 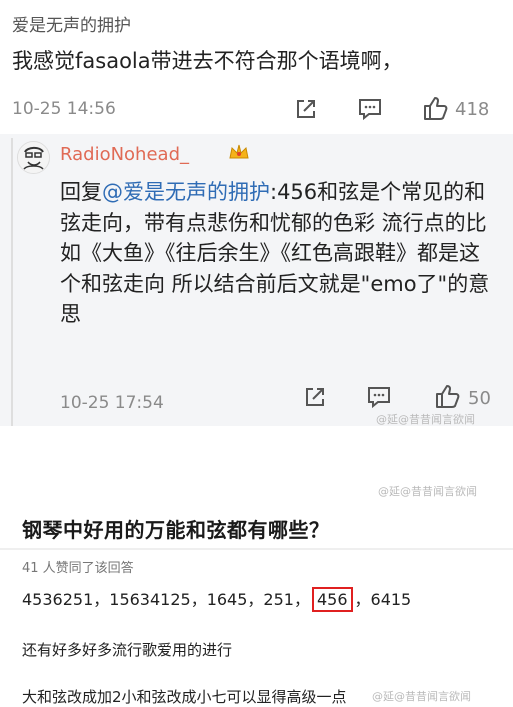 What do you see at coordinates (186, 192) in the screenshot?
I see `reply-mention: @爱是无声的拥护` at bounding box center [186, 192].